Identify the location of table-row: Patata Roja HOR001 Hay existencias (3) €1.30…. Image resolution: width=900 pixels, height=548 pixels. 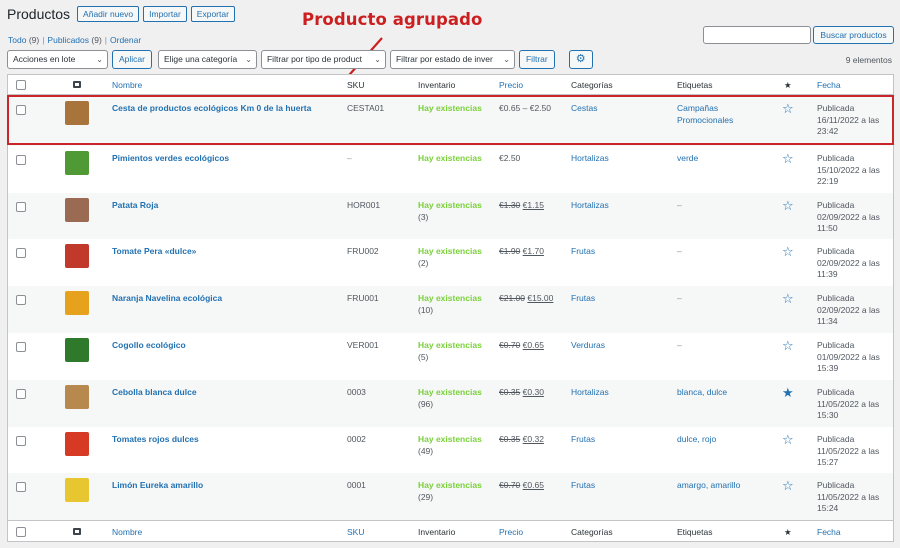
(450, 216).